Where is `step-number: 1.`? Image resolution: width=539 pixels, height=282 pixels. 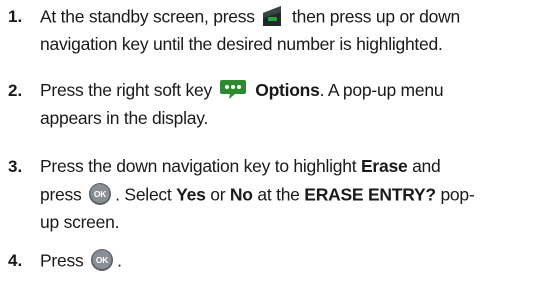 step-number: 1. is located at coordinates (15, 16).